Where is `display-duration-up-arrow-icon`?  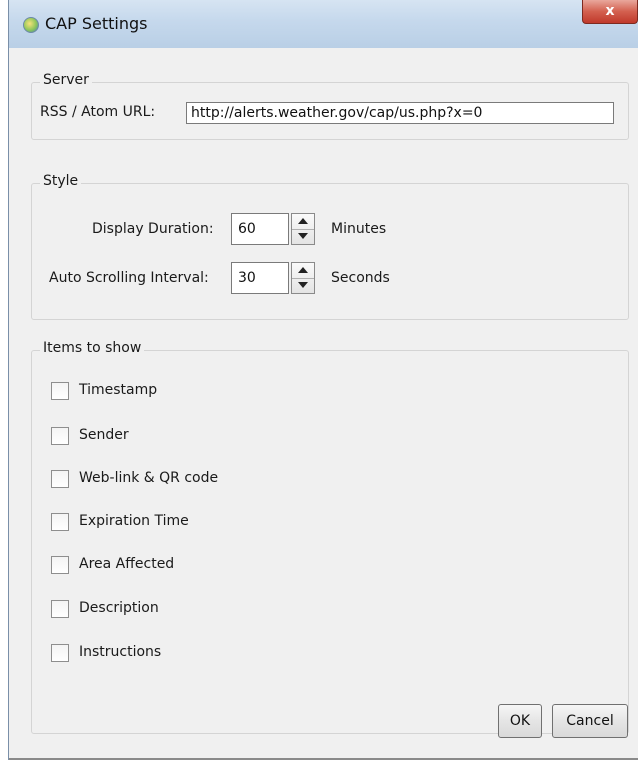 display-duration-up-arrow-icon is located at coordinates (303, 222).